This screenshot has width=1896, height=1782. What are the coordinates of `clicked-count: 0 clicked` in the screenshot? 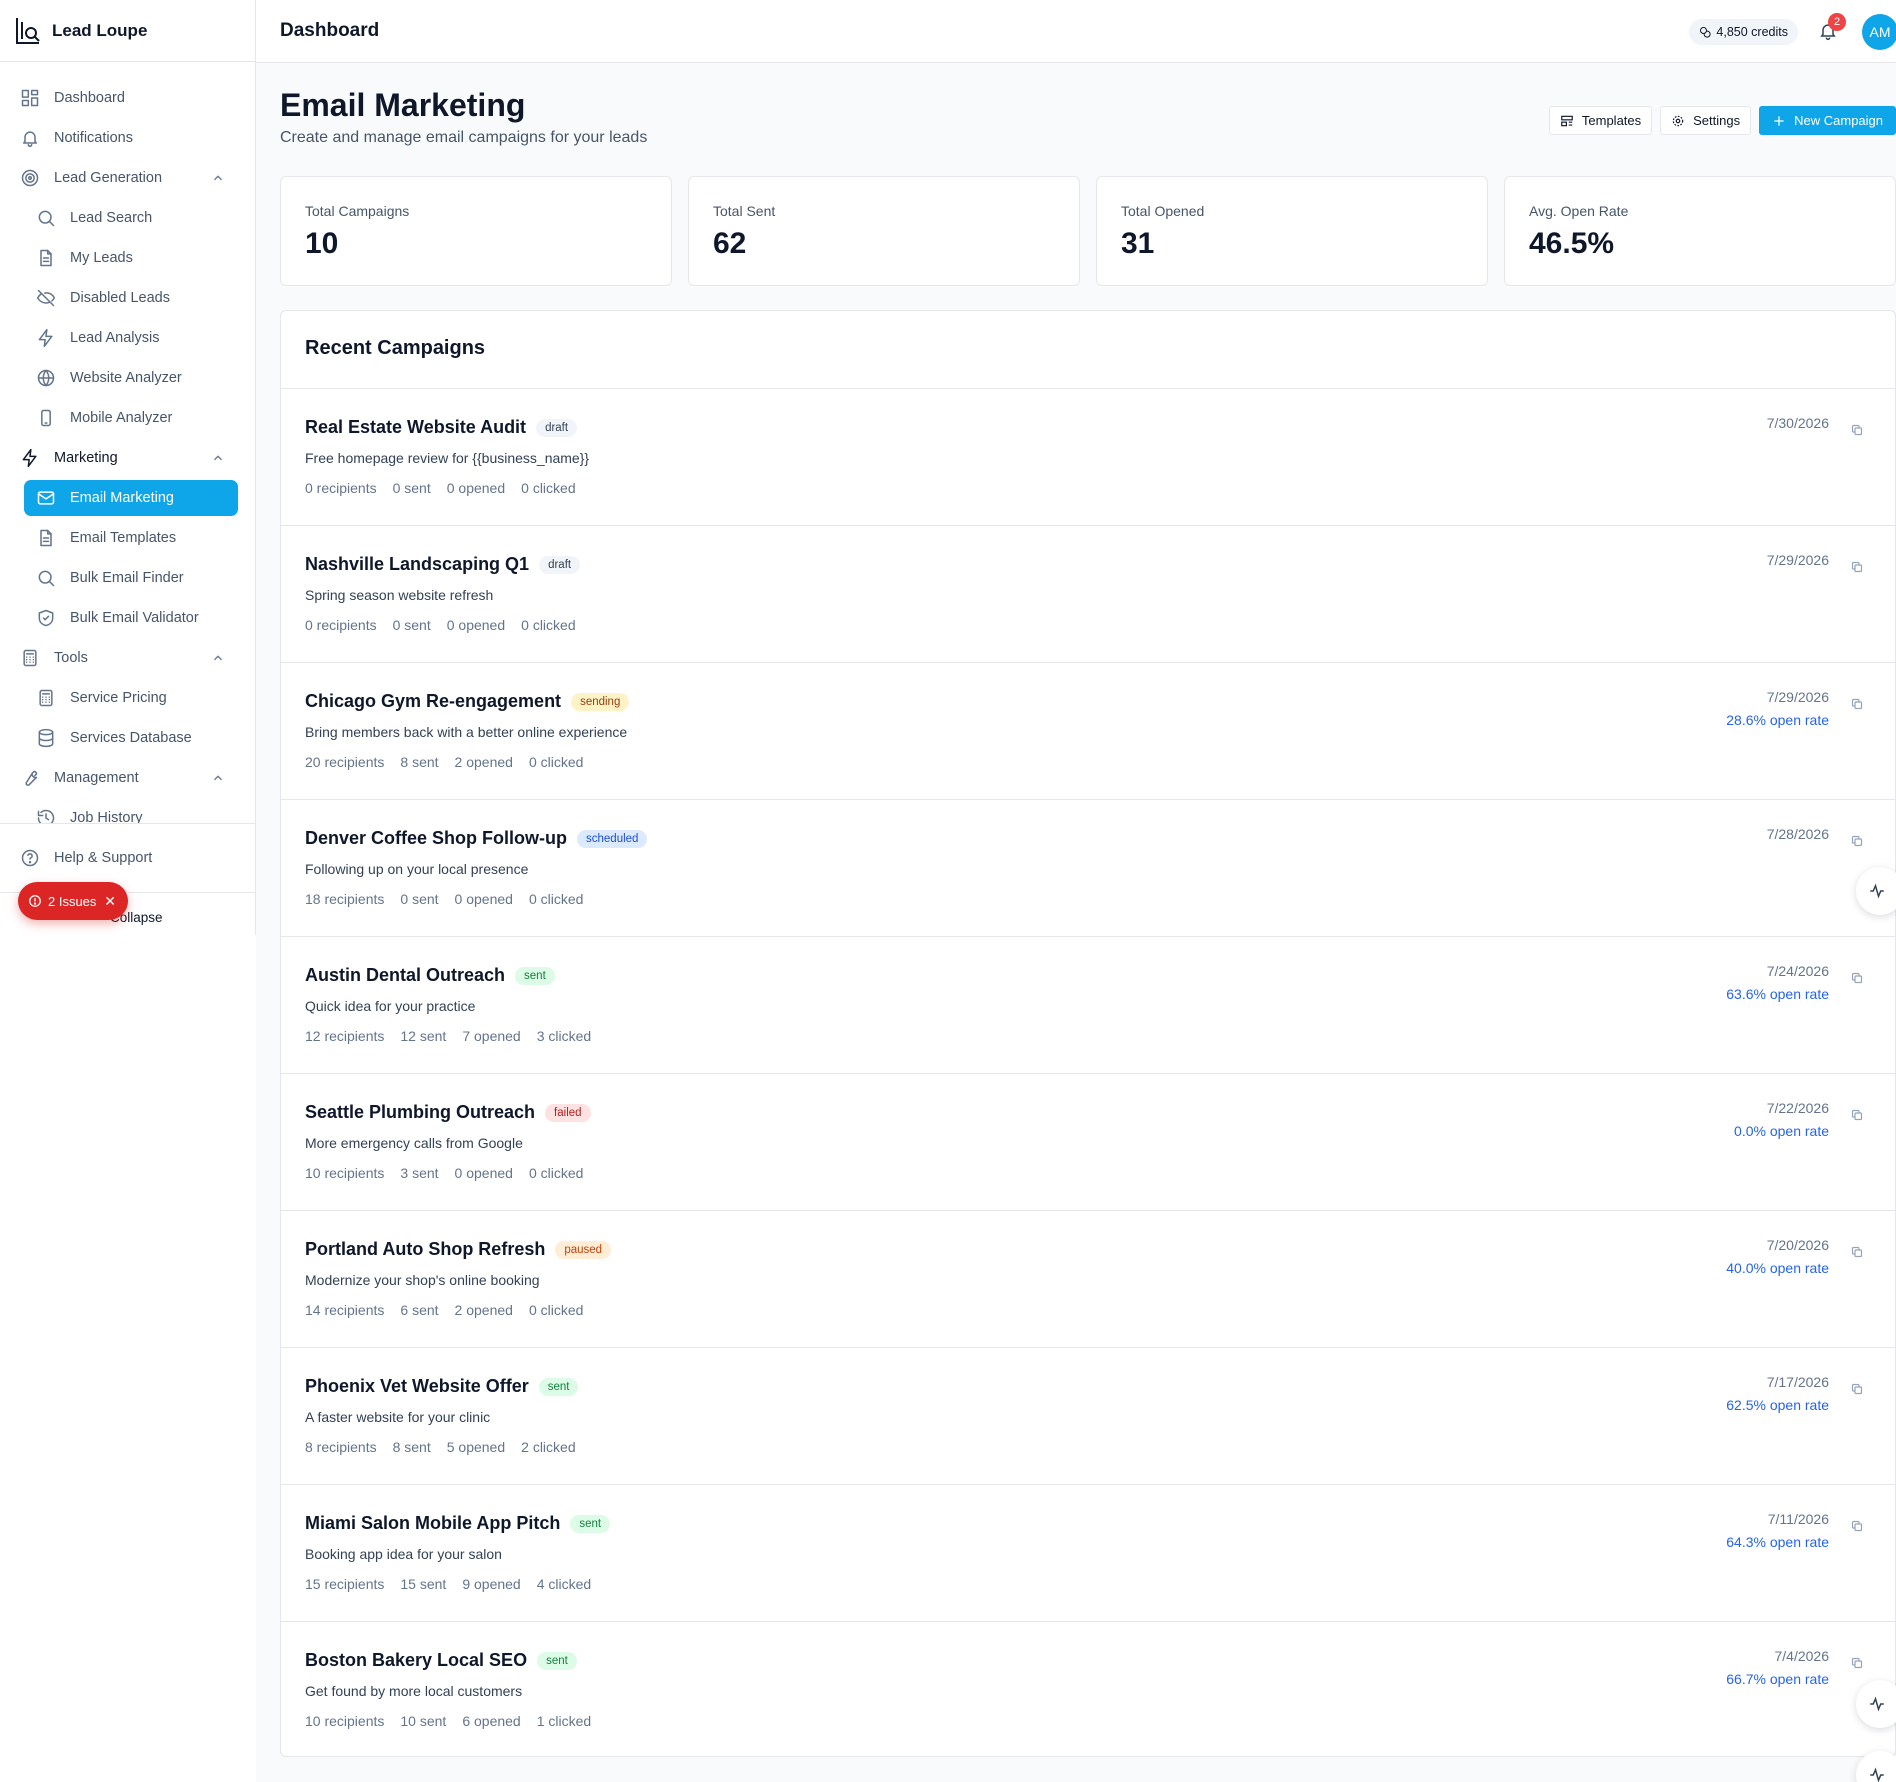 It's located at (548, 625).